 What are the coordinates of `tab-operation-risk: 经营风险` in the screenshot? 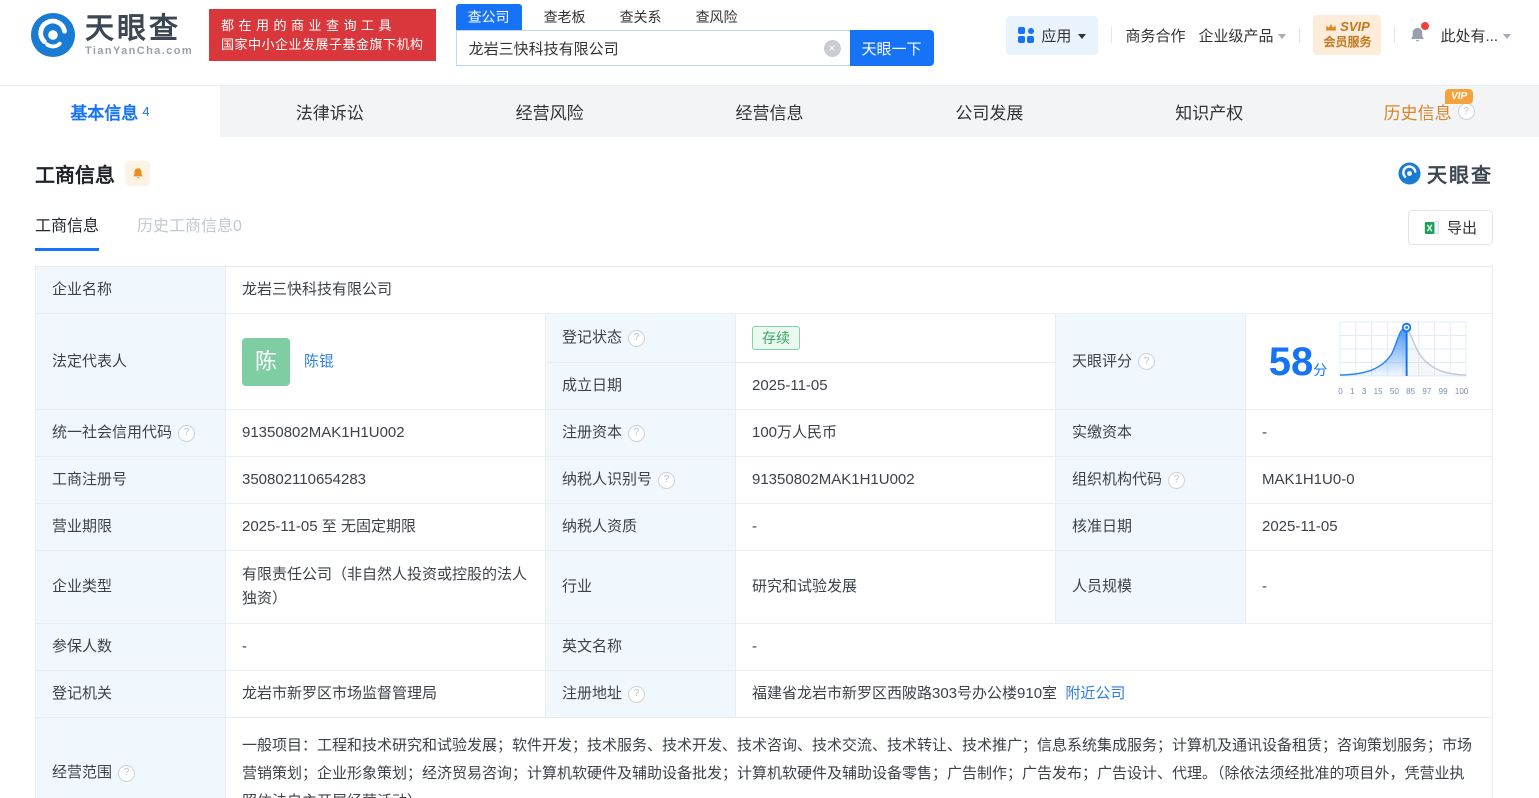 It's located at (550, 111).